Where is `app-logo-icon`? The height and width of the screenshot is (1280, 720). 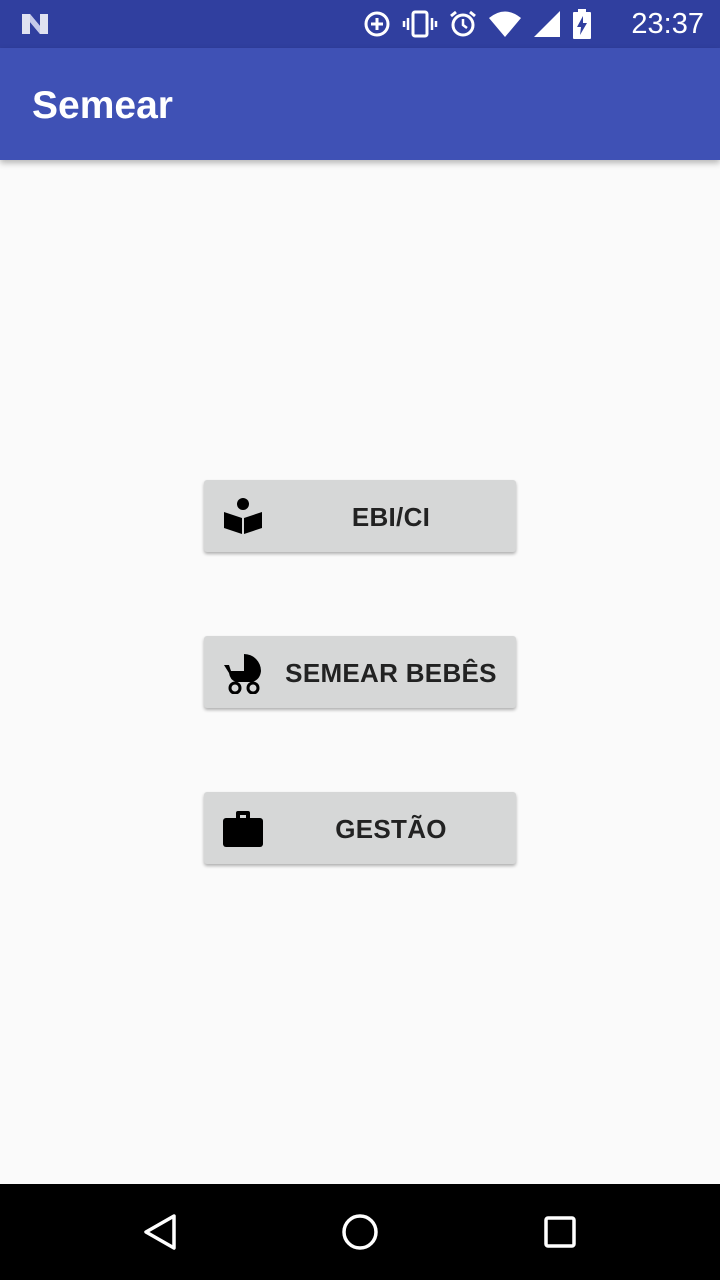 app-logo-icon is located at coordinates (35, 24).